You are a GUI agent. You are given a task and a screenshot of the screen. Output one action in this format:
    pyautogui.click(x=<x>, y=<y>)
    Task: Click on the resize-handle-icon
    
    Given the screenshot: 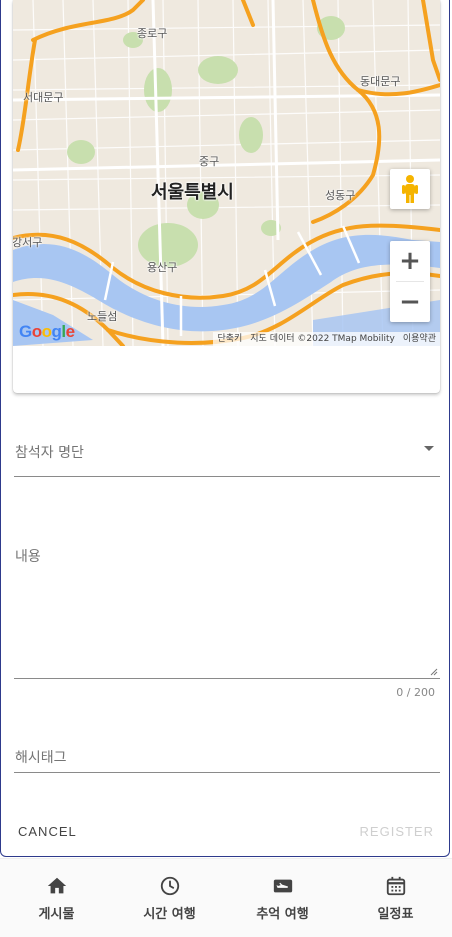 What is the action you would take?
    pyautogui.click(x=433, y=671)
    